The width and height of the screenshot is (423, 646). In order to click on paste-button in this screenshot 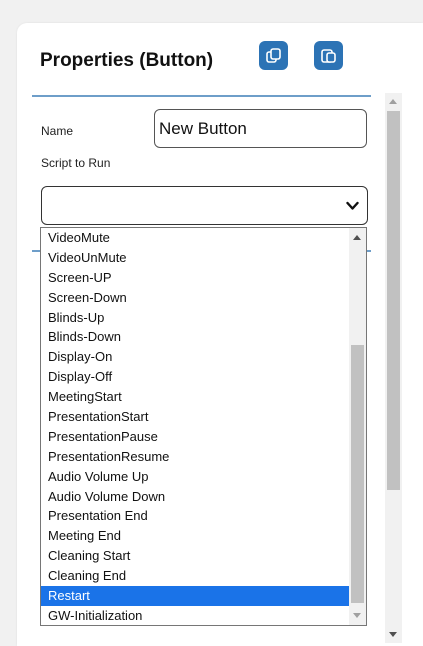, I will do `click(328, 55)`.